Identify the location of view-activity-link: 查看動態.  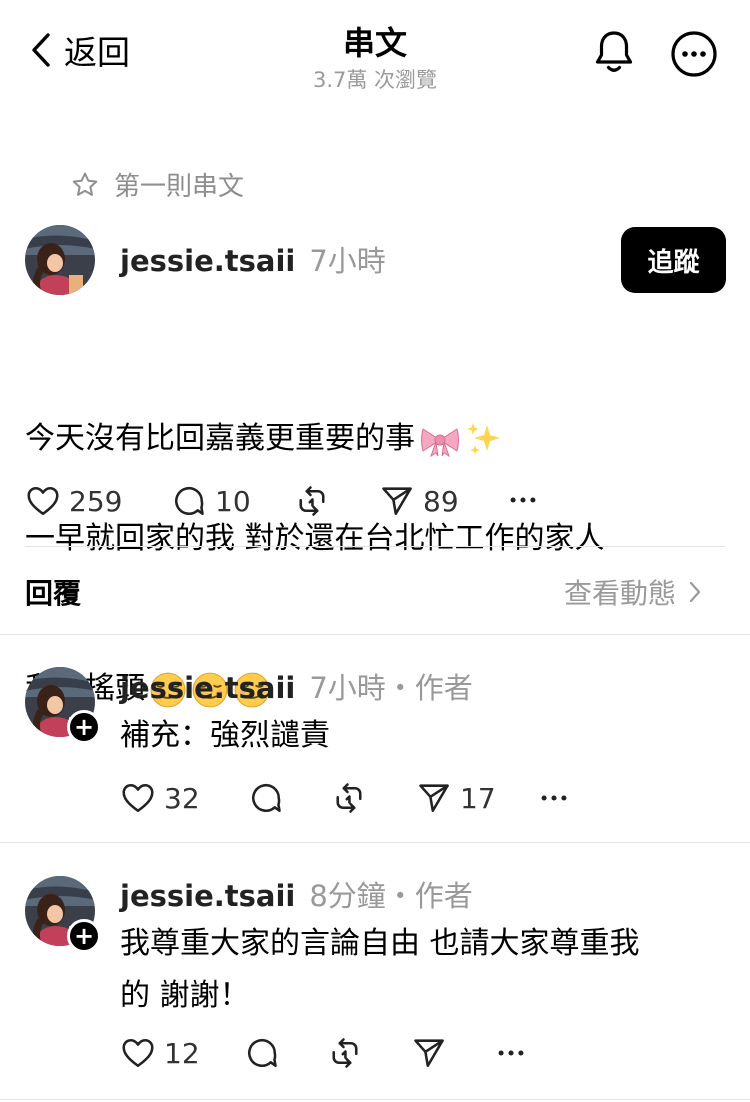
(633, 592).